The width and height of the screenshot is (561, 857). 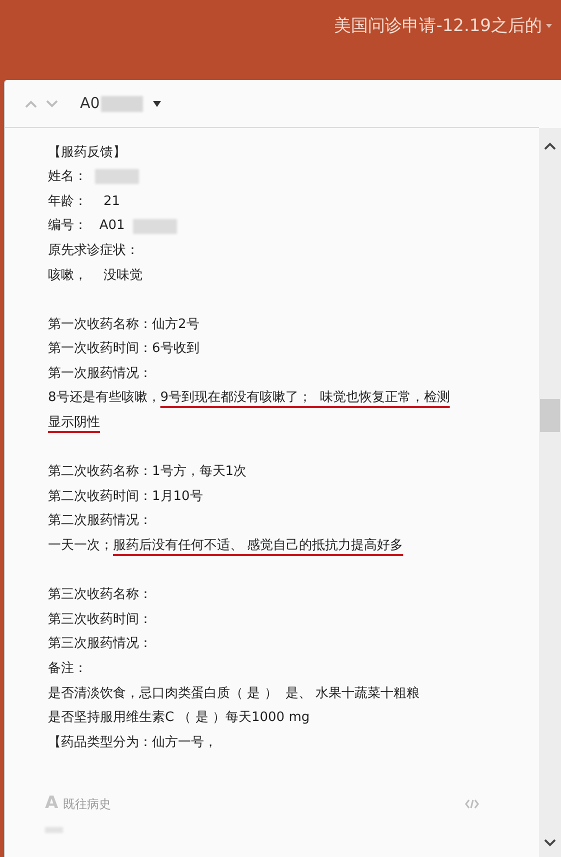 What do you see at coordinates (67, 177) in the screenshot?
I see `text-line: 姓名：` at bounding box center [67, 177].